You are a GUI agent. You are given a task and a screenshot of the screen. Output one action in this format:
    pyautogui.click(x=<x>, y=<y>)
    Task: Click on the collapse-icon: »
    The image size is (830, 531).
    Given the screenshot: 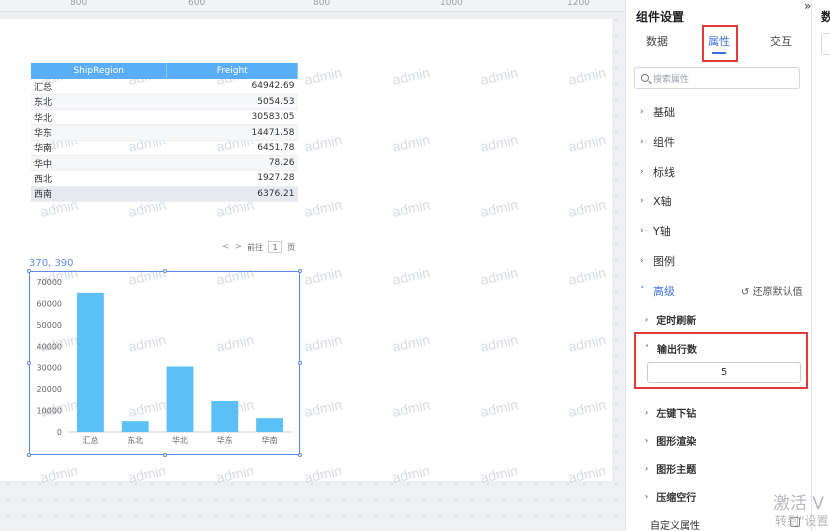 What is the action you would take?
    pyautogui.click(x=807, y=6)
    